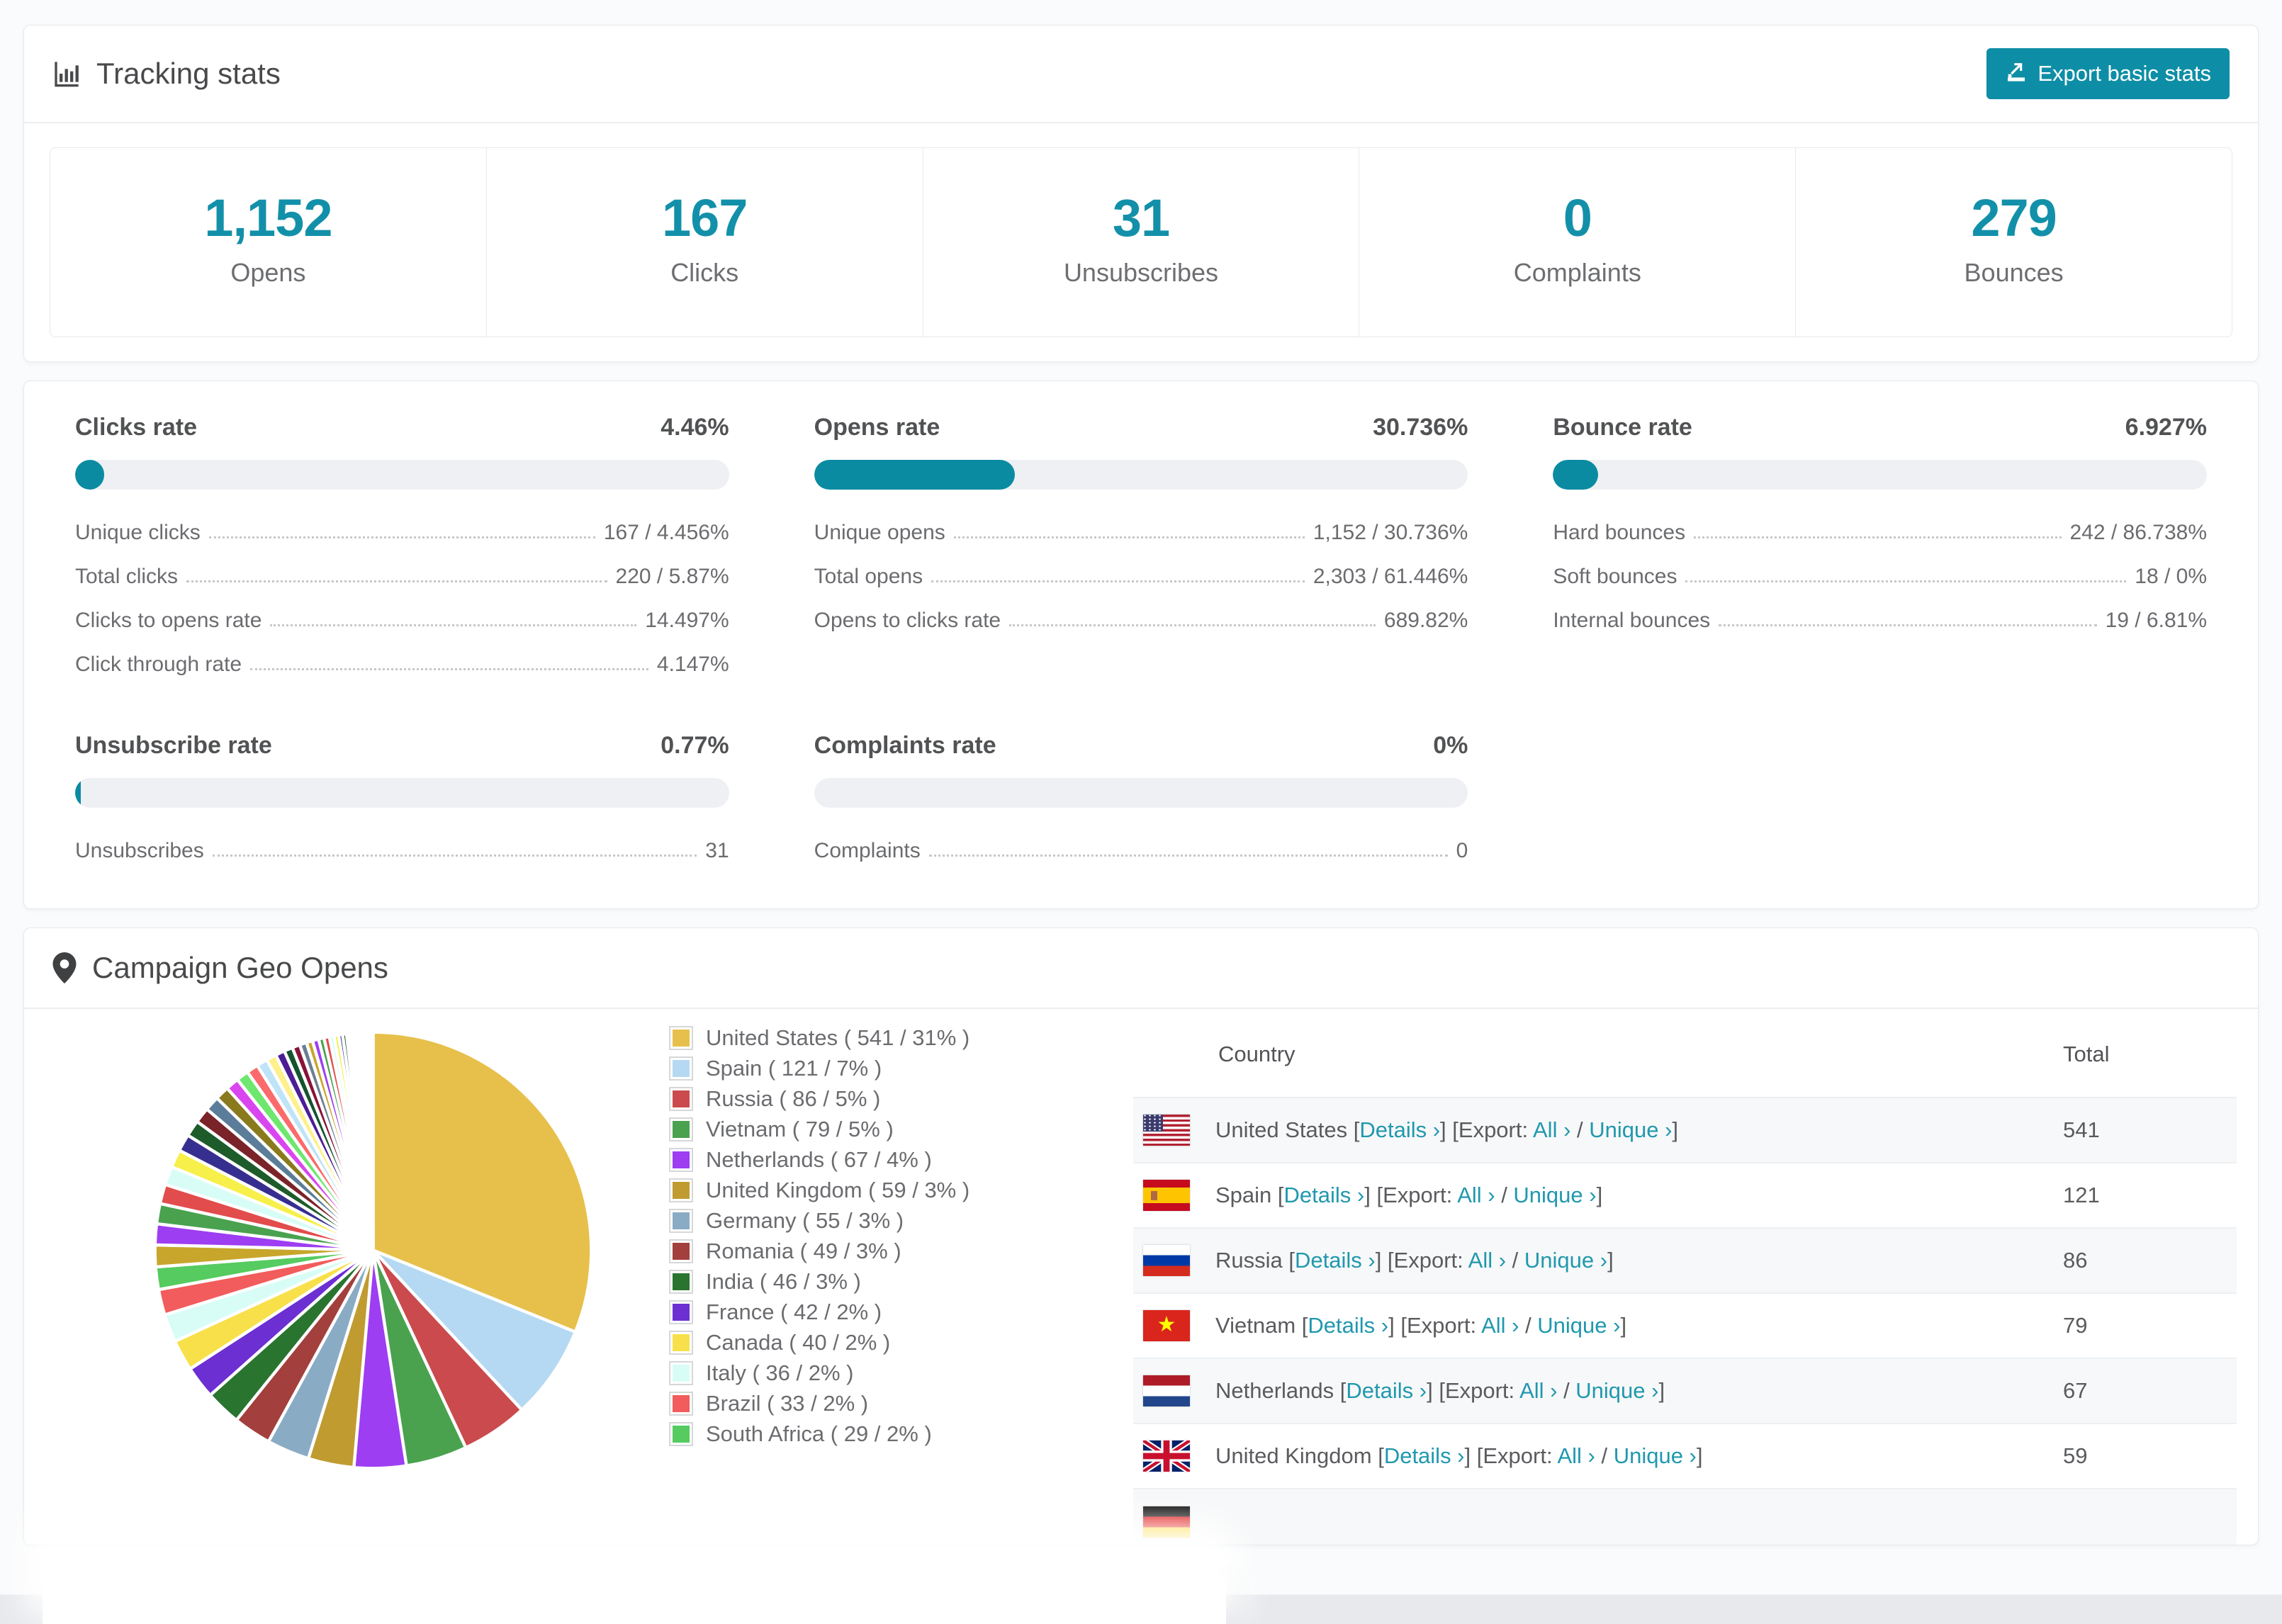  What do you see at coordinates (876, 1190) in the screenshot?
I see `legend-item-united-kingdom: United Kingdom ( 59 / 3% )` at bounding box center [876, 1190].